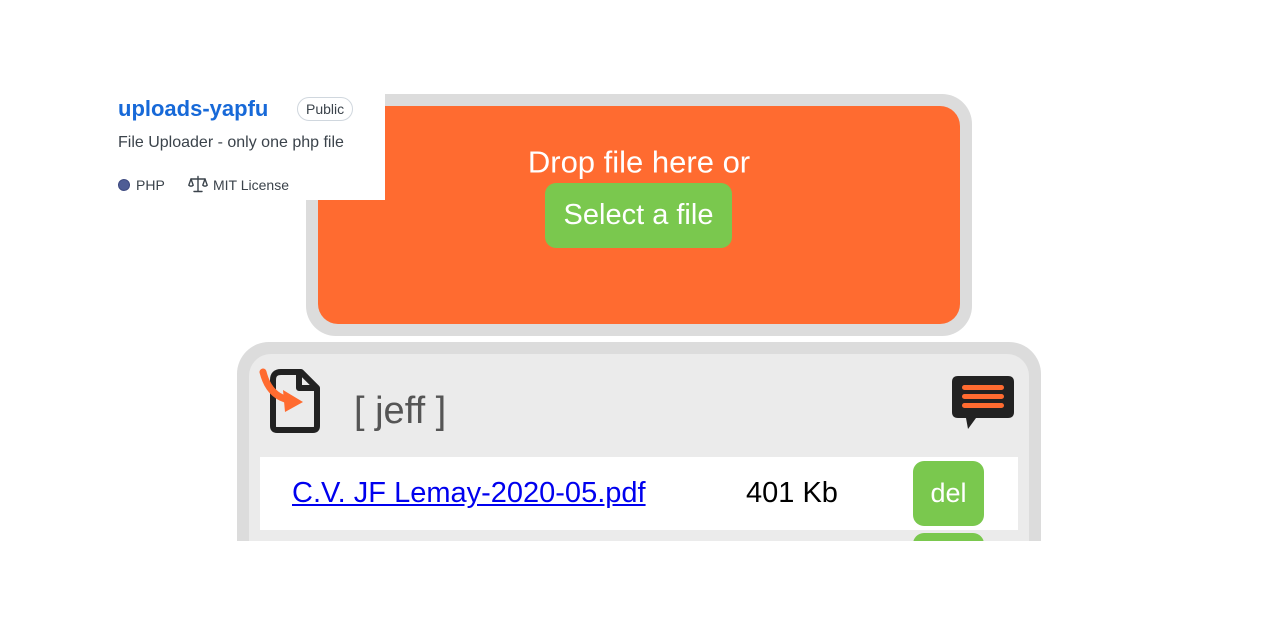 This screenshot has width=1280, height=640. I want to click on file-row: C.V. JF Lemay-2020-05.pdf 401 Kb del, so click(639, 493).